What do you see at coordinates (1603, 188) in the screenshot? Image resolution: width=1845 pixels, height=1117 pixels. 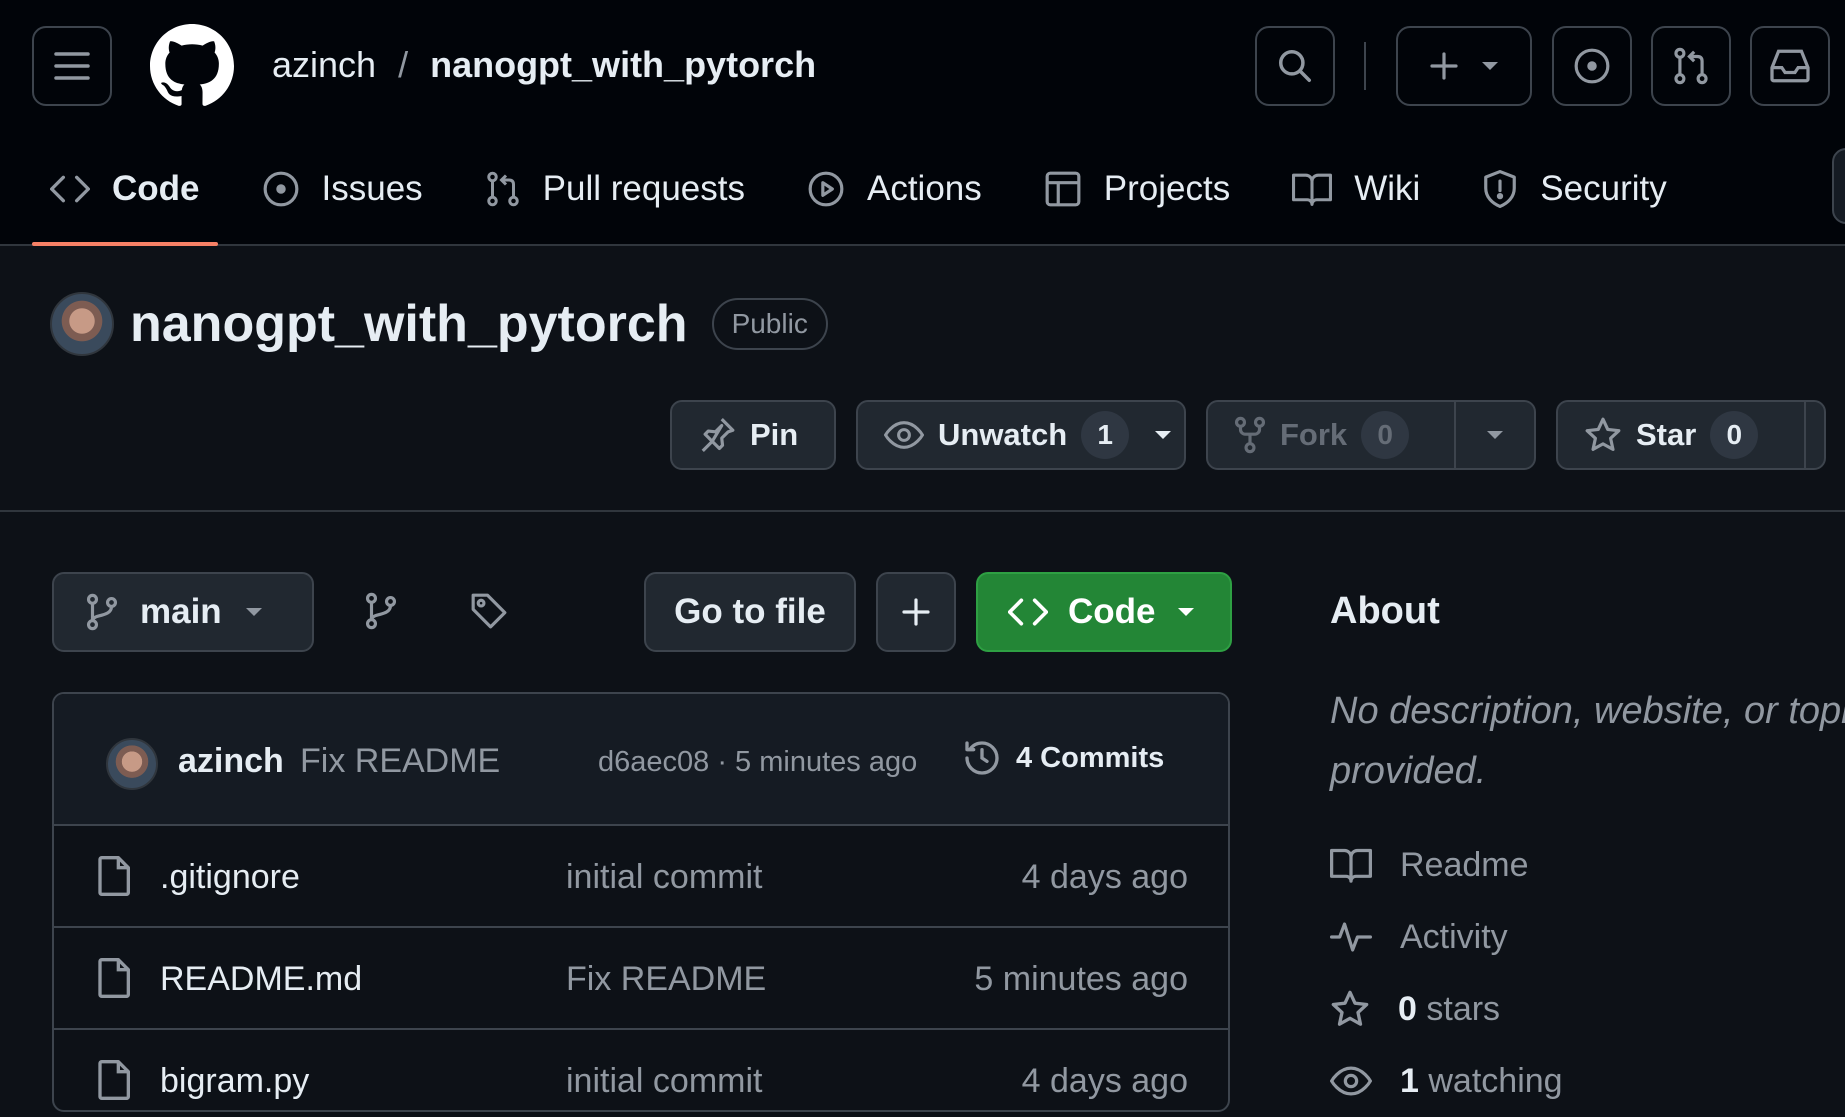 I see `tab-security-label: Security` at bounding box center [1603, 188].